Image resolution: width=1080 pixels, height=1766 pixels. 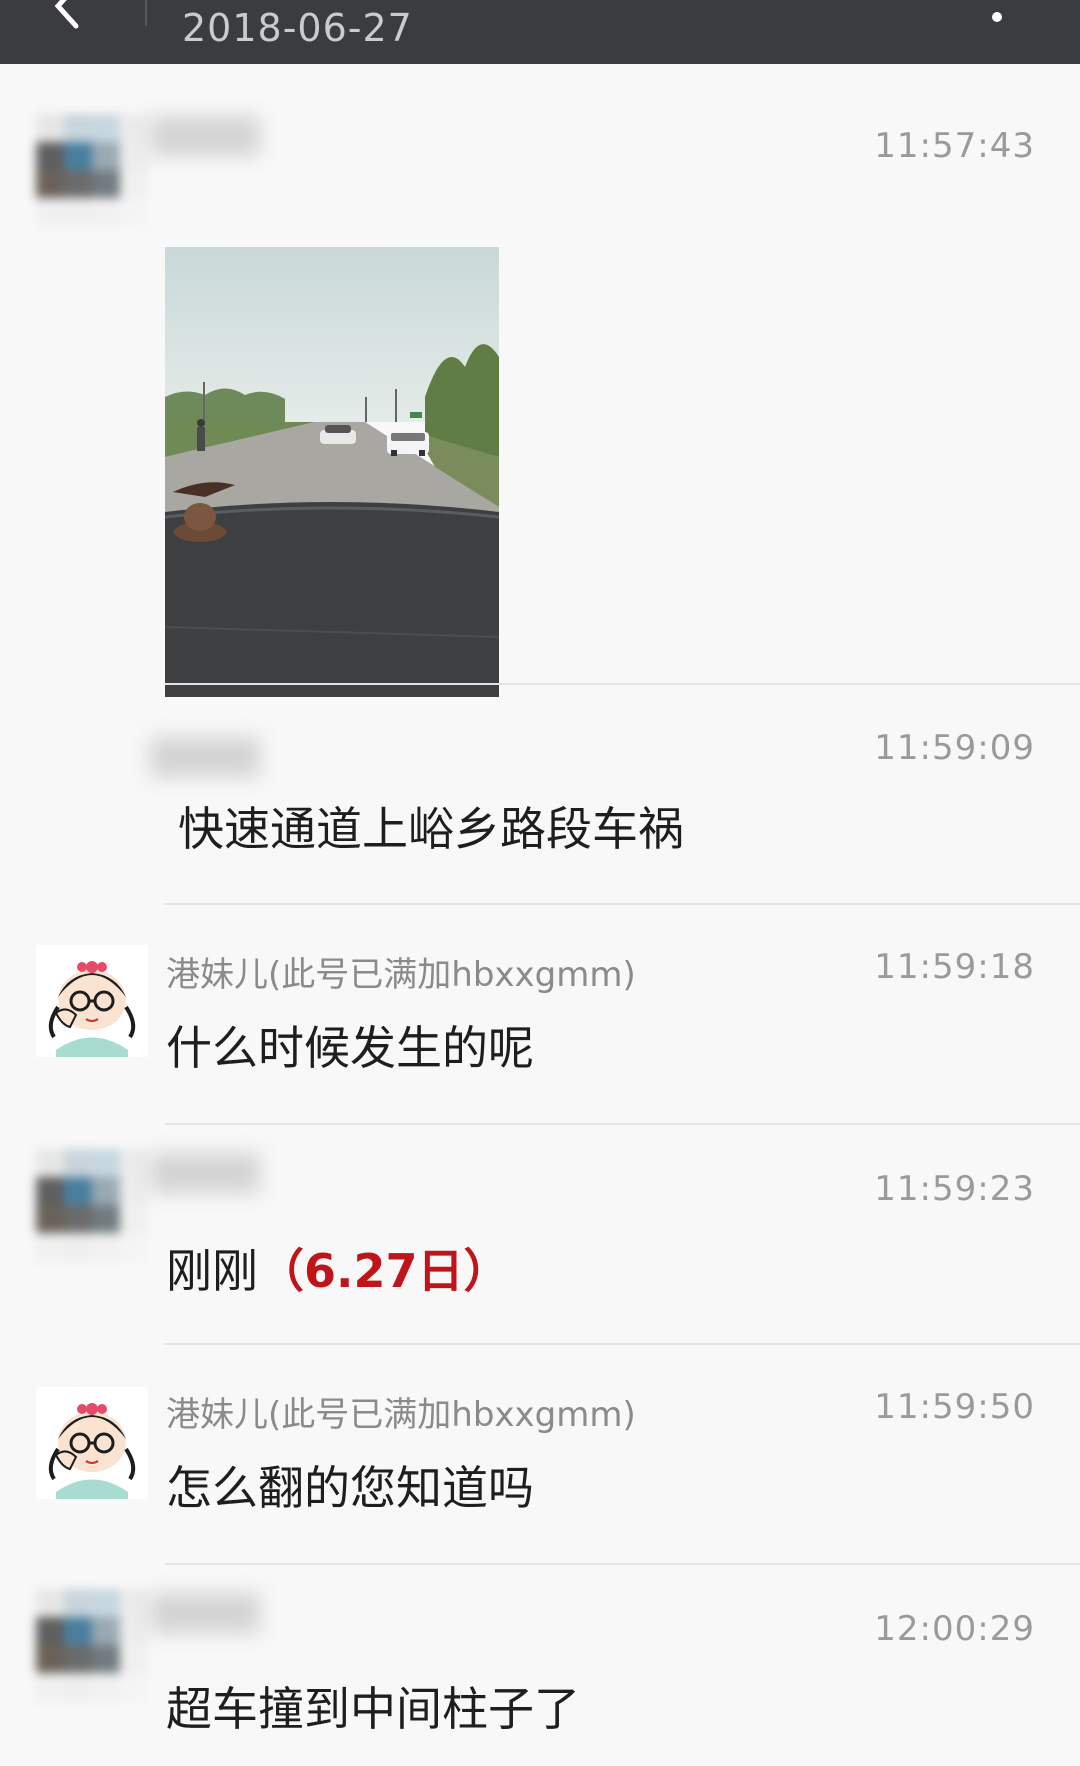 What do you see at coordinates (350, 1488) in the screenshot?
I see `message-text: 怎么翻的您知道吗` at bounding box center [350, 1488].